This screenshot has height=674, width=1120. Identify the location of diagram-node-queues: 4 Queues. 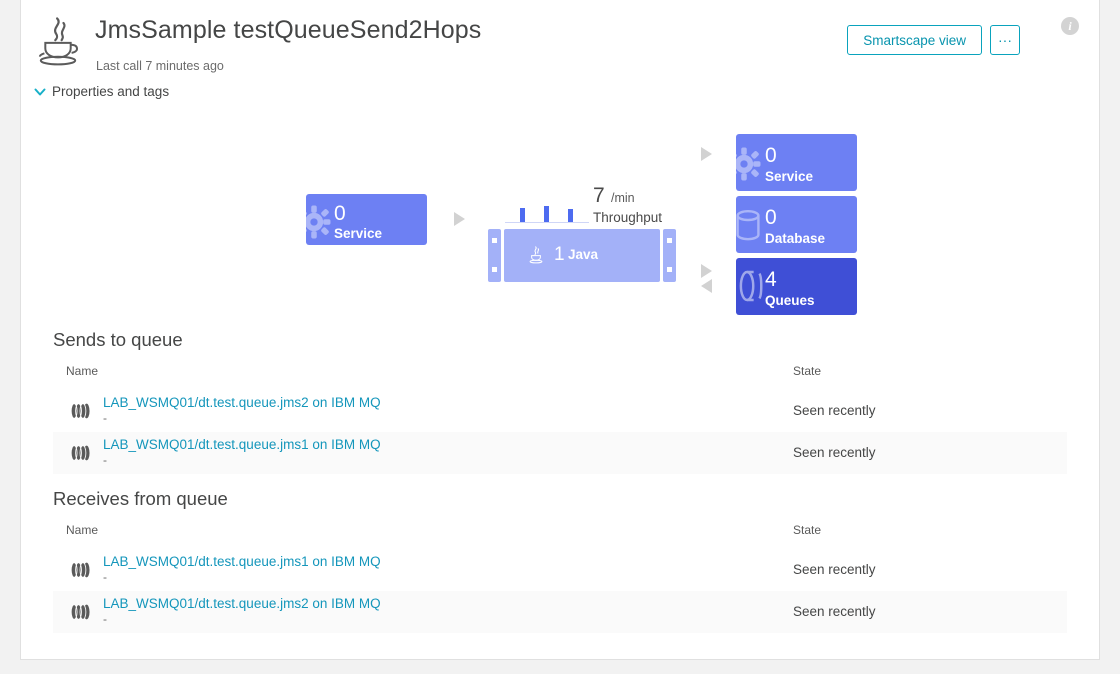
(796, 286).